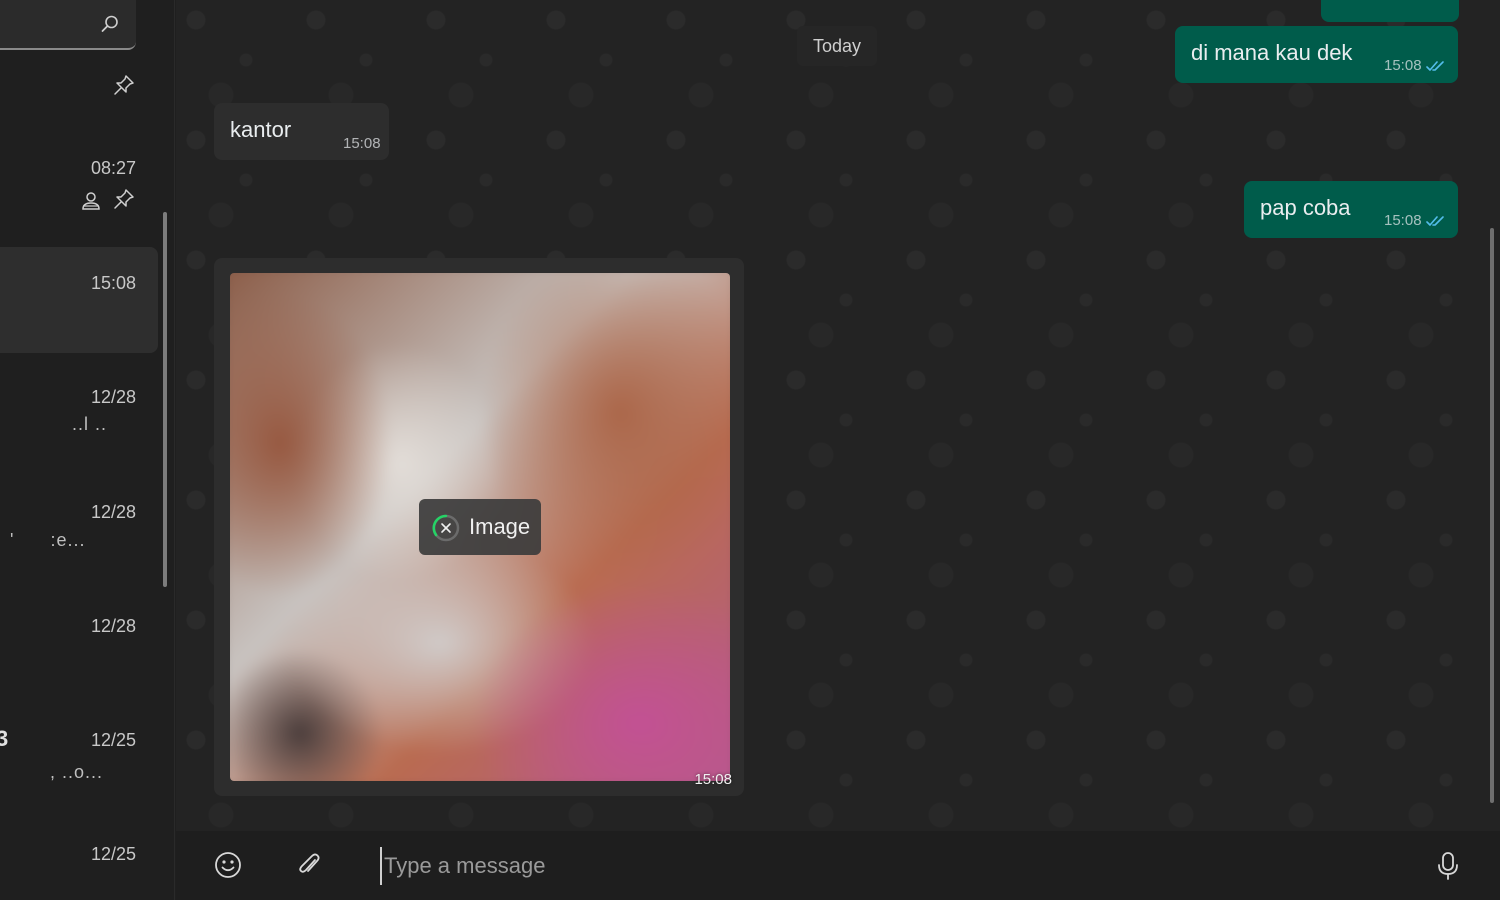 The height and width of the screenshot is (900, 1500). Describe the element at coordinates (301, 131) in the screenshot. I see `message-bubble-incoming: kantor 15:08` at that location.